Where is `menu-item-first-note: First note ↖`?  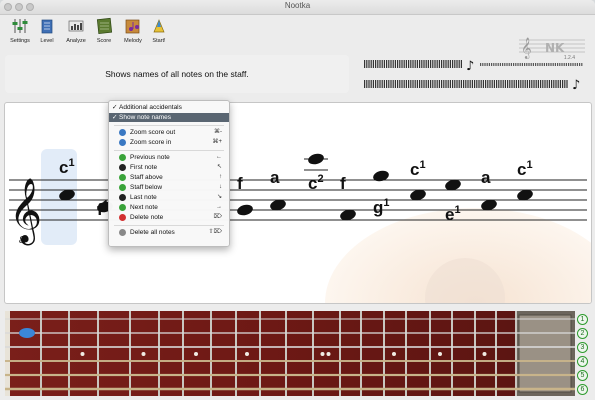
menu-item-first-note: First note ↖ is located at coordinates (169, 167).